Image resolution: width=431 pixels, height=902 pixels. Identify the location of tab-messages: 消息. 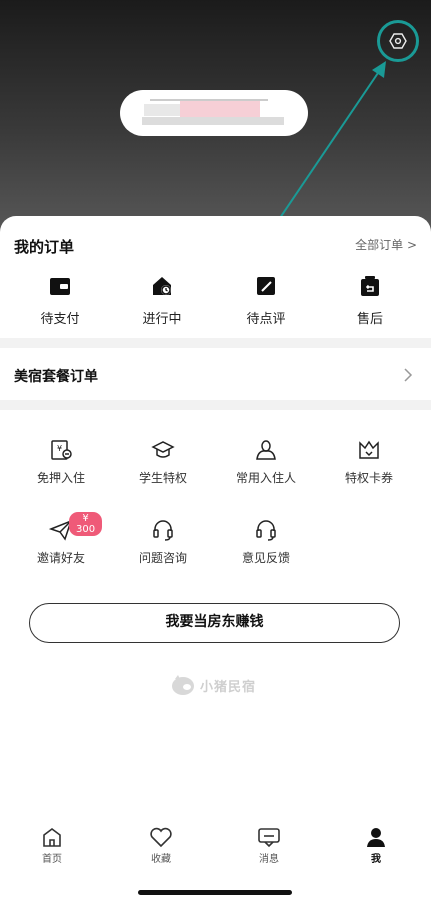
(269, 845).